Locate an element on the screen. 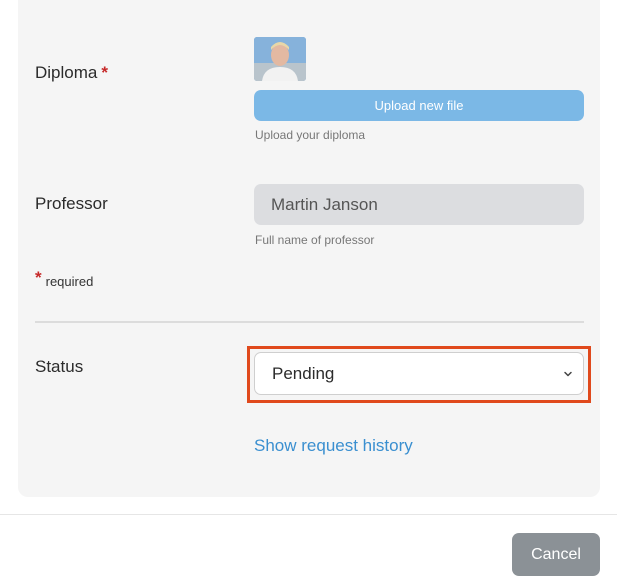 This screenshot has width=617, height=582. chevron-down-icon is located at coordinates (568, 374).